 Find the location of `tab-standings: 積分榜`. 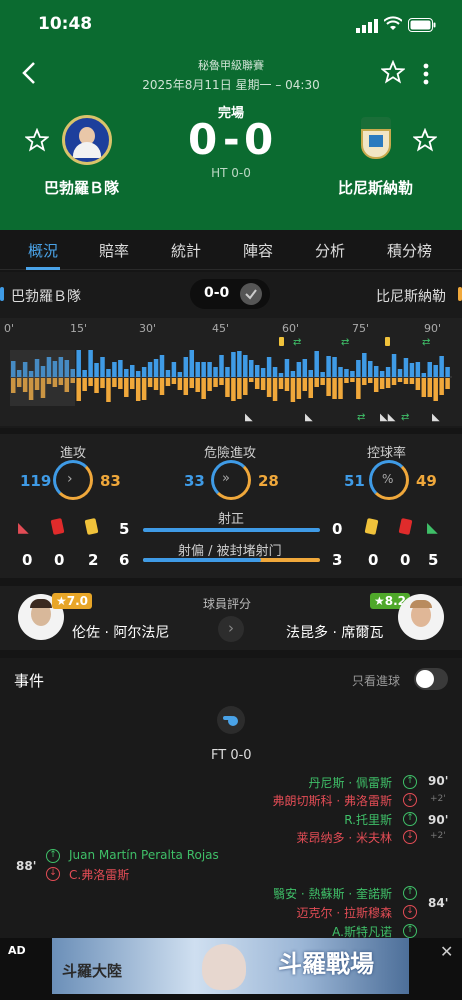

tab-standings: 積分榜 is located at coordinates (409, 250).